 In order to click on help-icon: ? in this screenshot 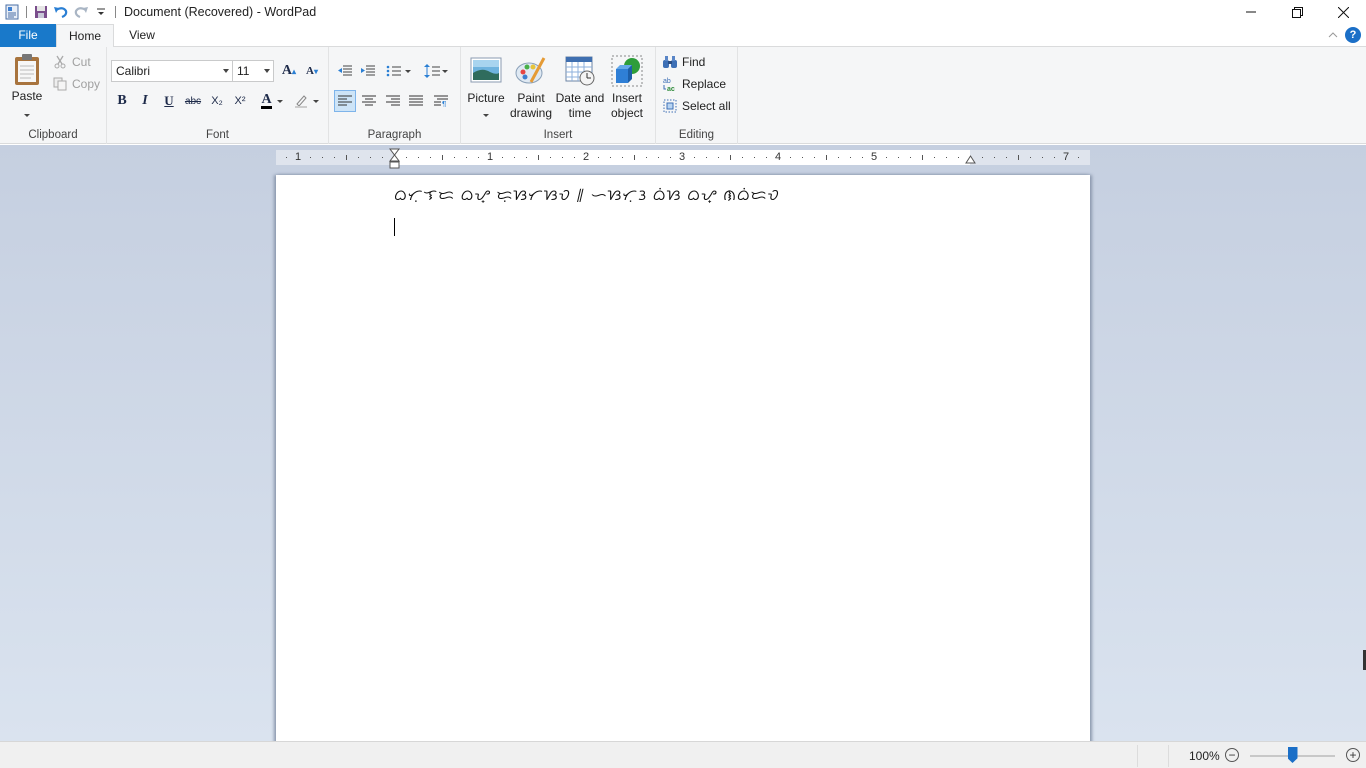, I will do `click(1353, 35)`.